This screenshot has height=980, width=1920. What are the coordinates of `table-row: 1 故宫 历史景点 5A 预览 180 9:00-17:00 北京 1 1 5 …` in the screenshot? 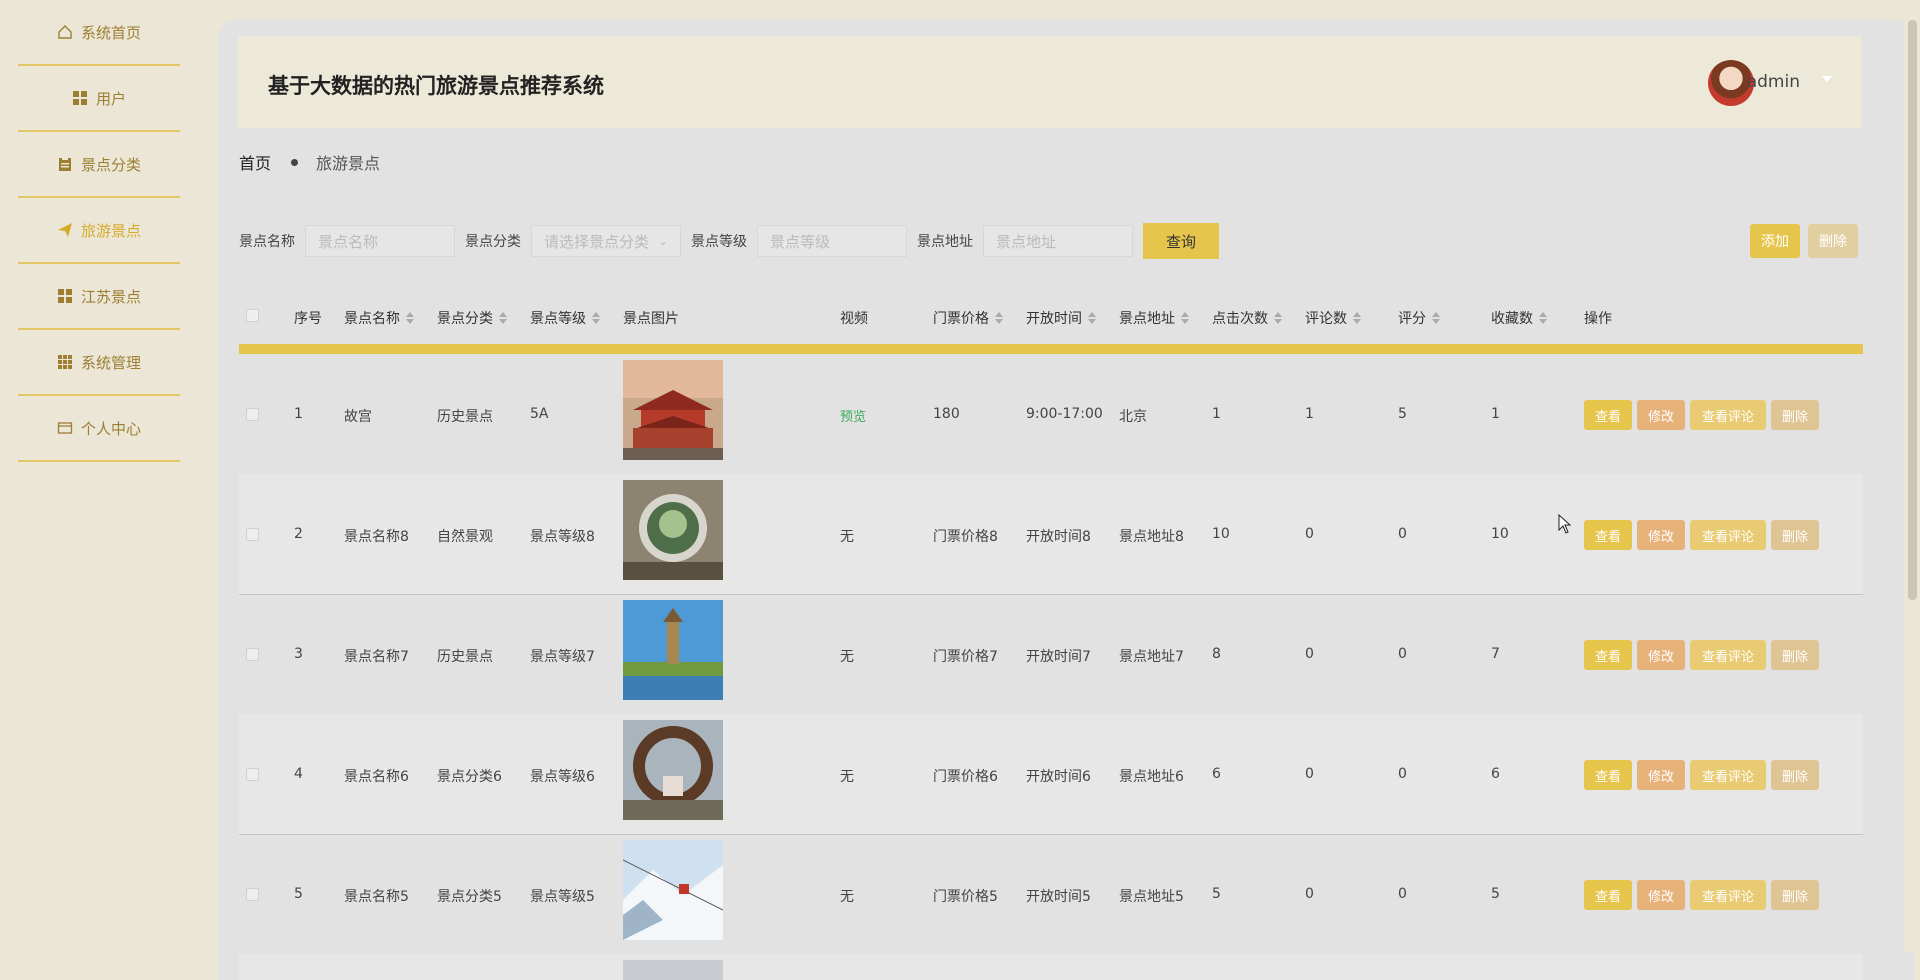 It's located at (1051, 414).